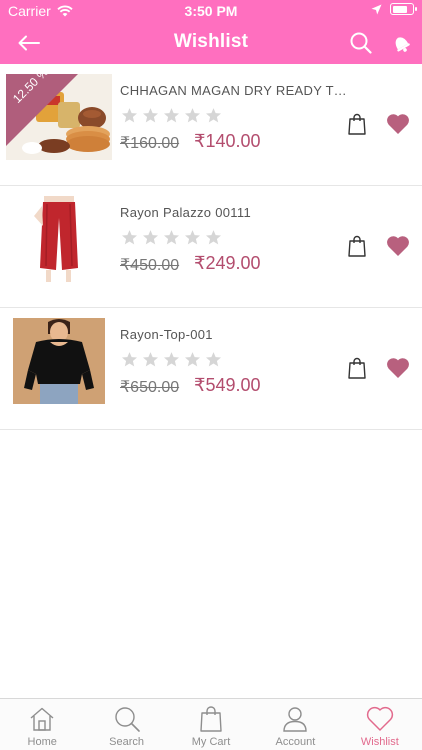 The height and width of the screenshot is (750, 422). Describe the element at coordinates (227, 385) in the screenshot. I see `sale-price: ₹549.00` at that location.